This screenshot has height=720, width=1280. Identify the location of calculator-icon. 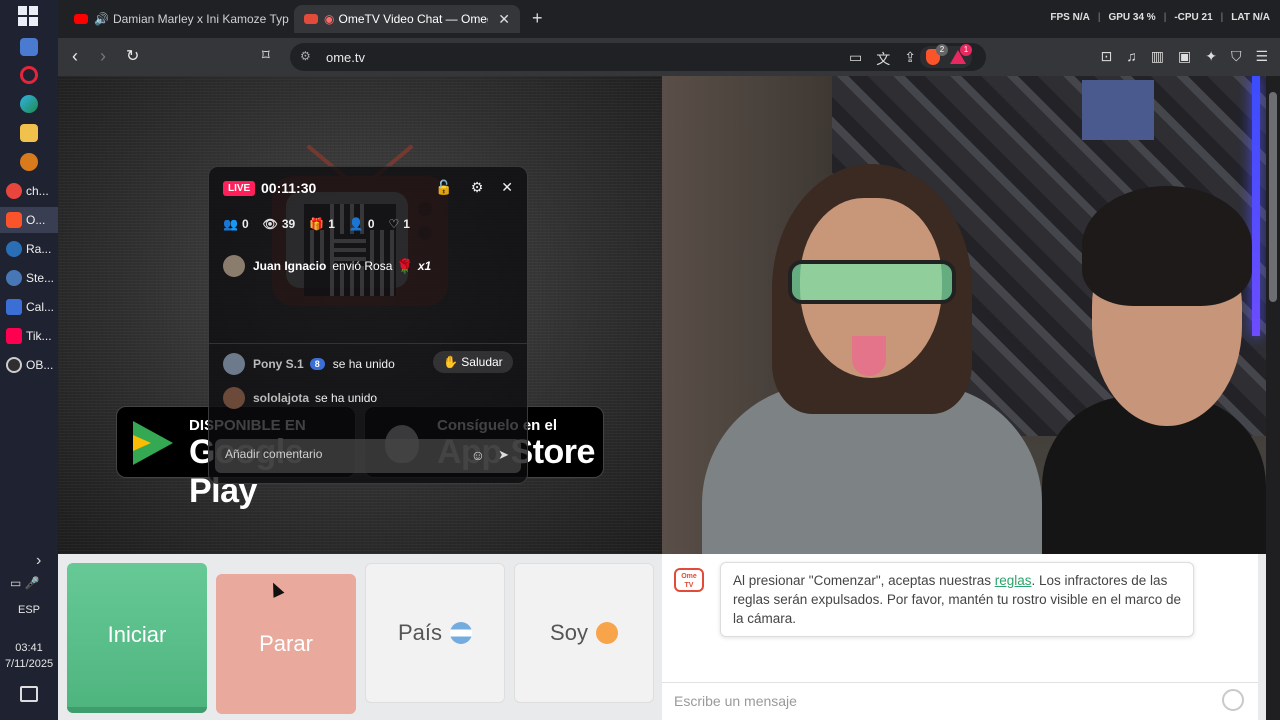
(14, 307).